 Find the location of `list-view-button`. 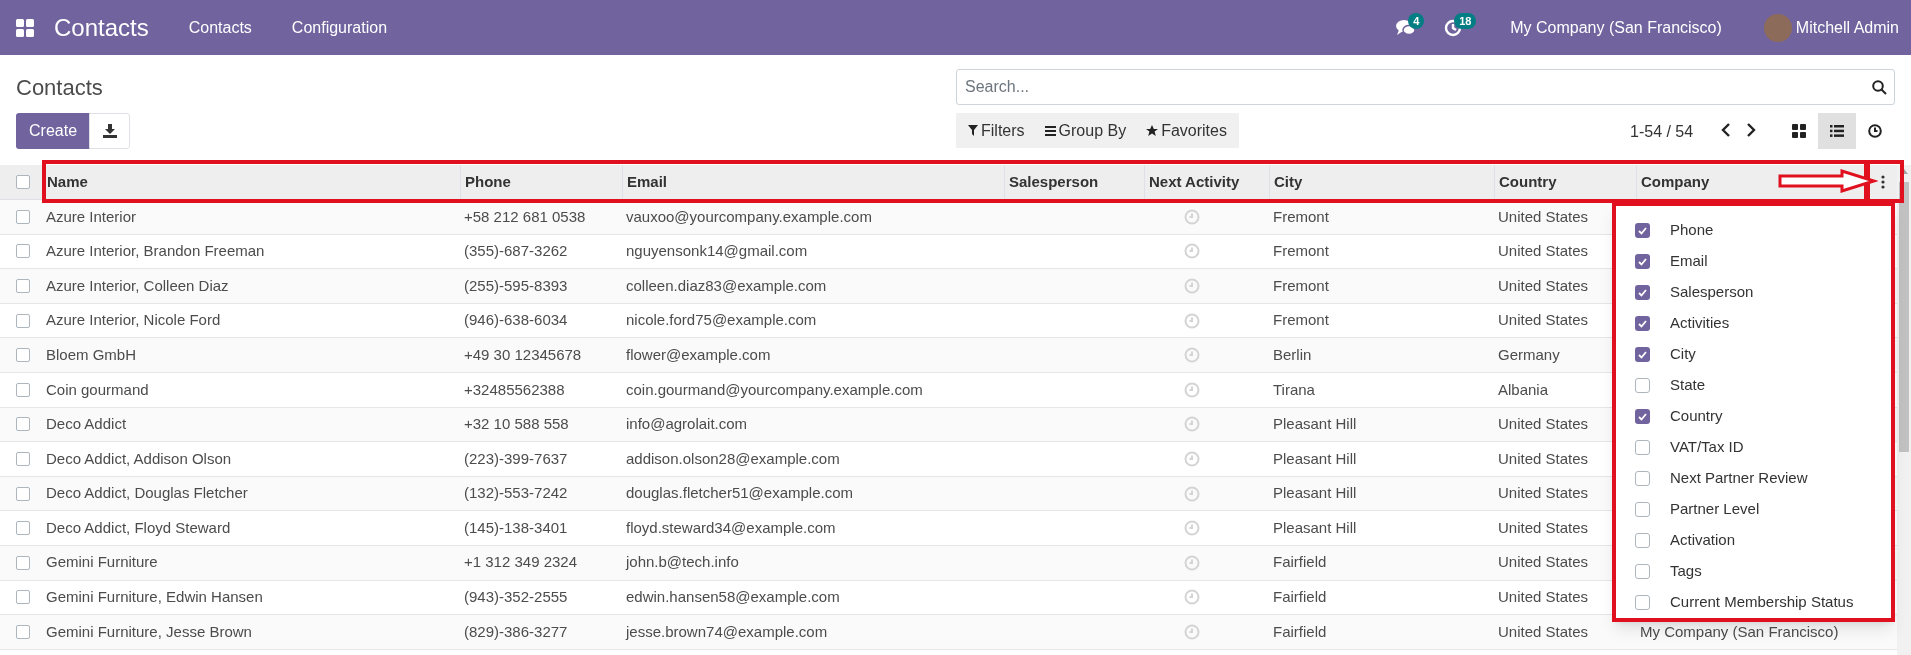

list-view-button is located at coordinates (1837, 131).